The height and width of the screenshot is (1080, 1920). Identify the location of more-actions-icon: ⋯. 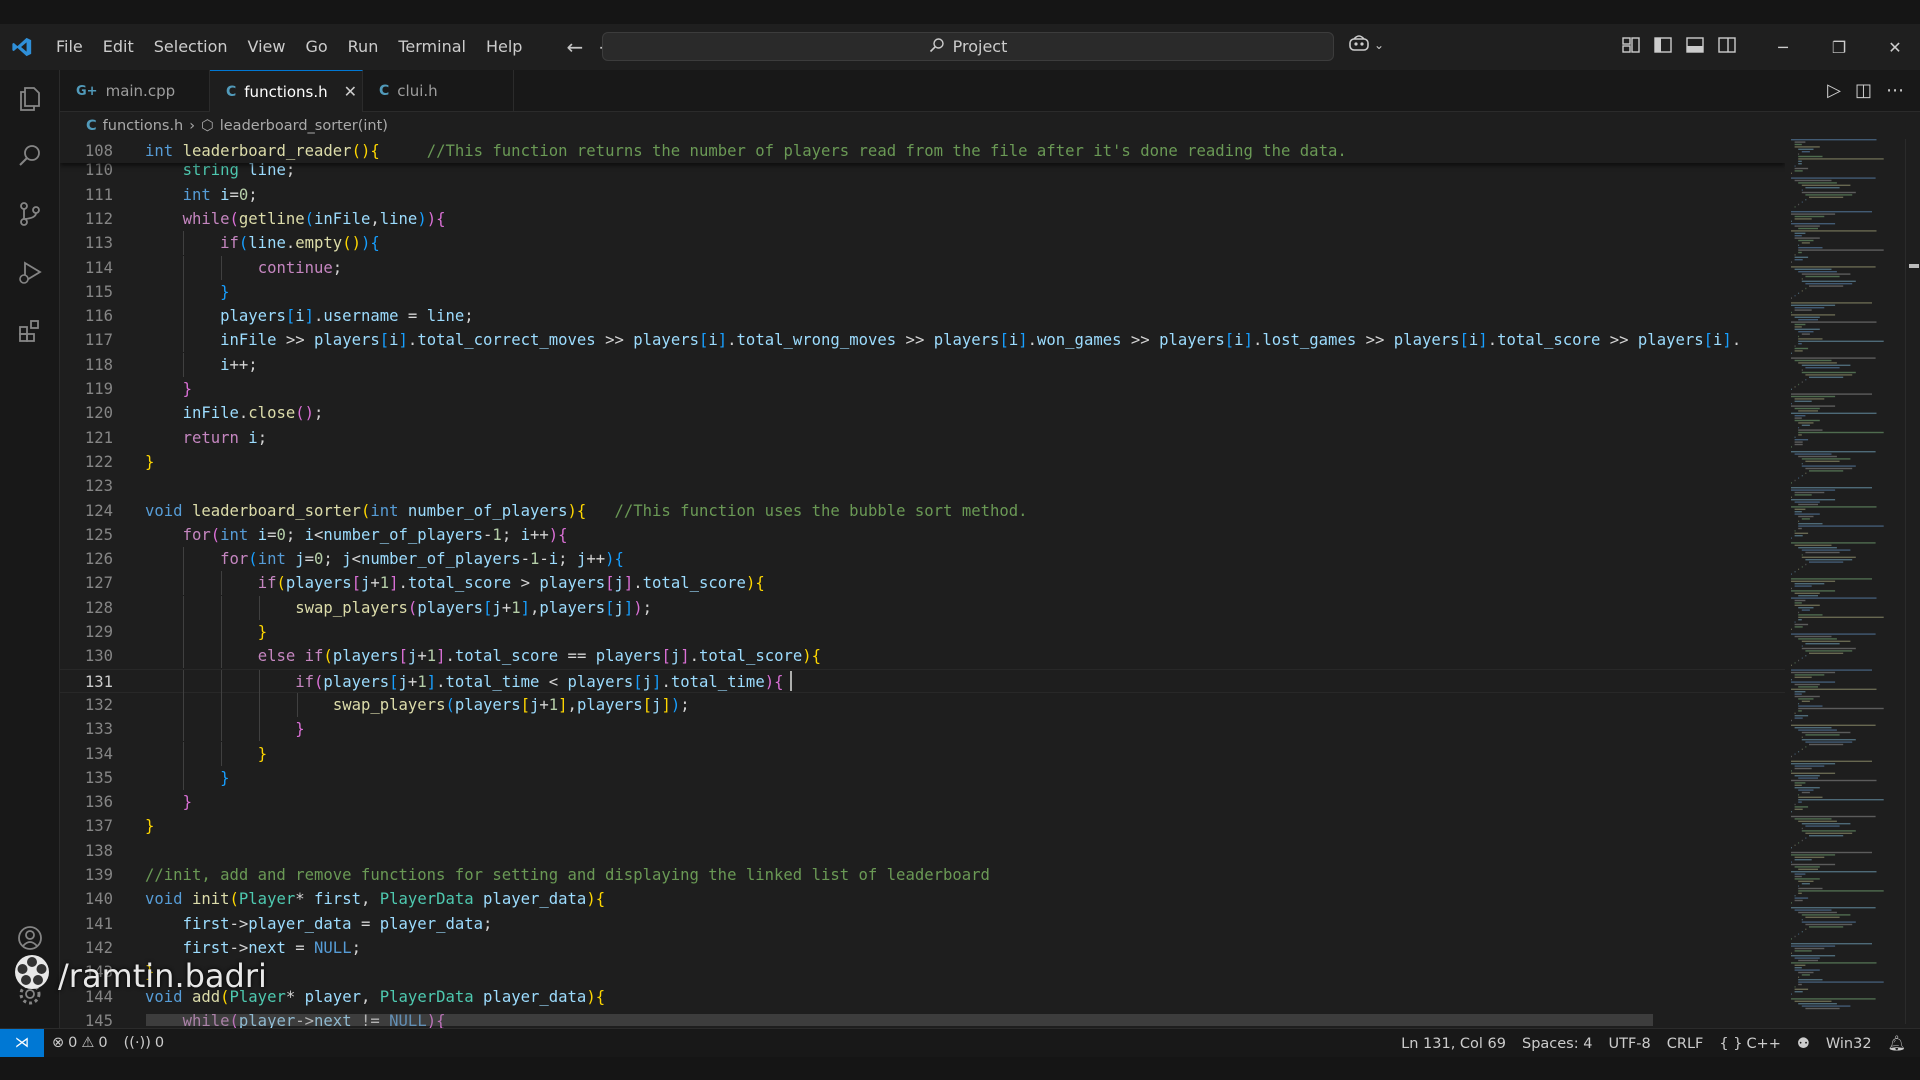
(1895, 90).